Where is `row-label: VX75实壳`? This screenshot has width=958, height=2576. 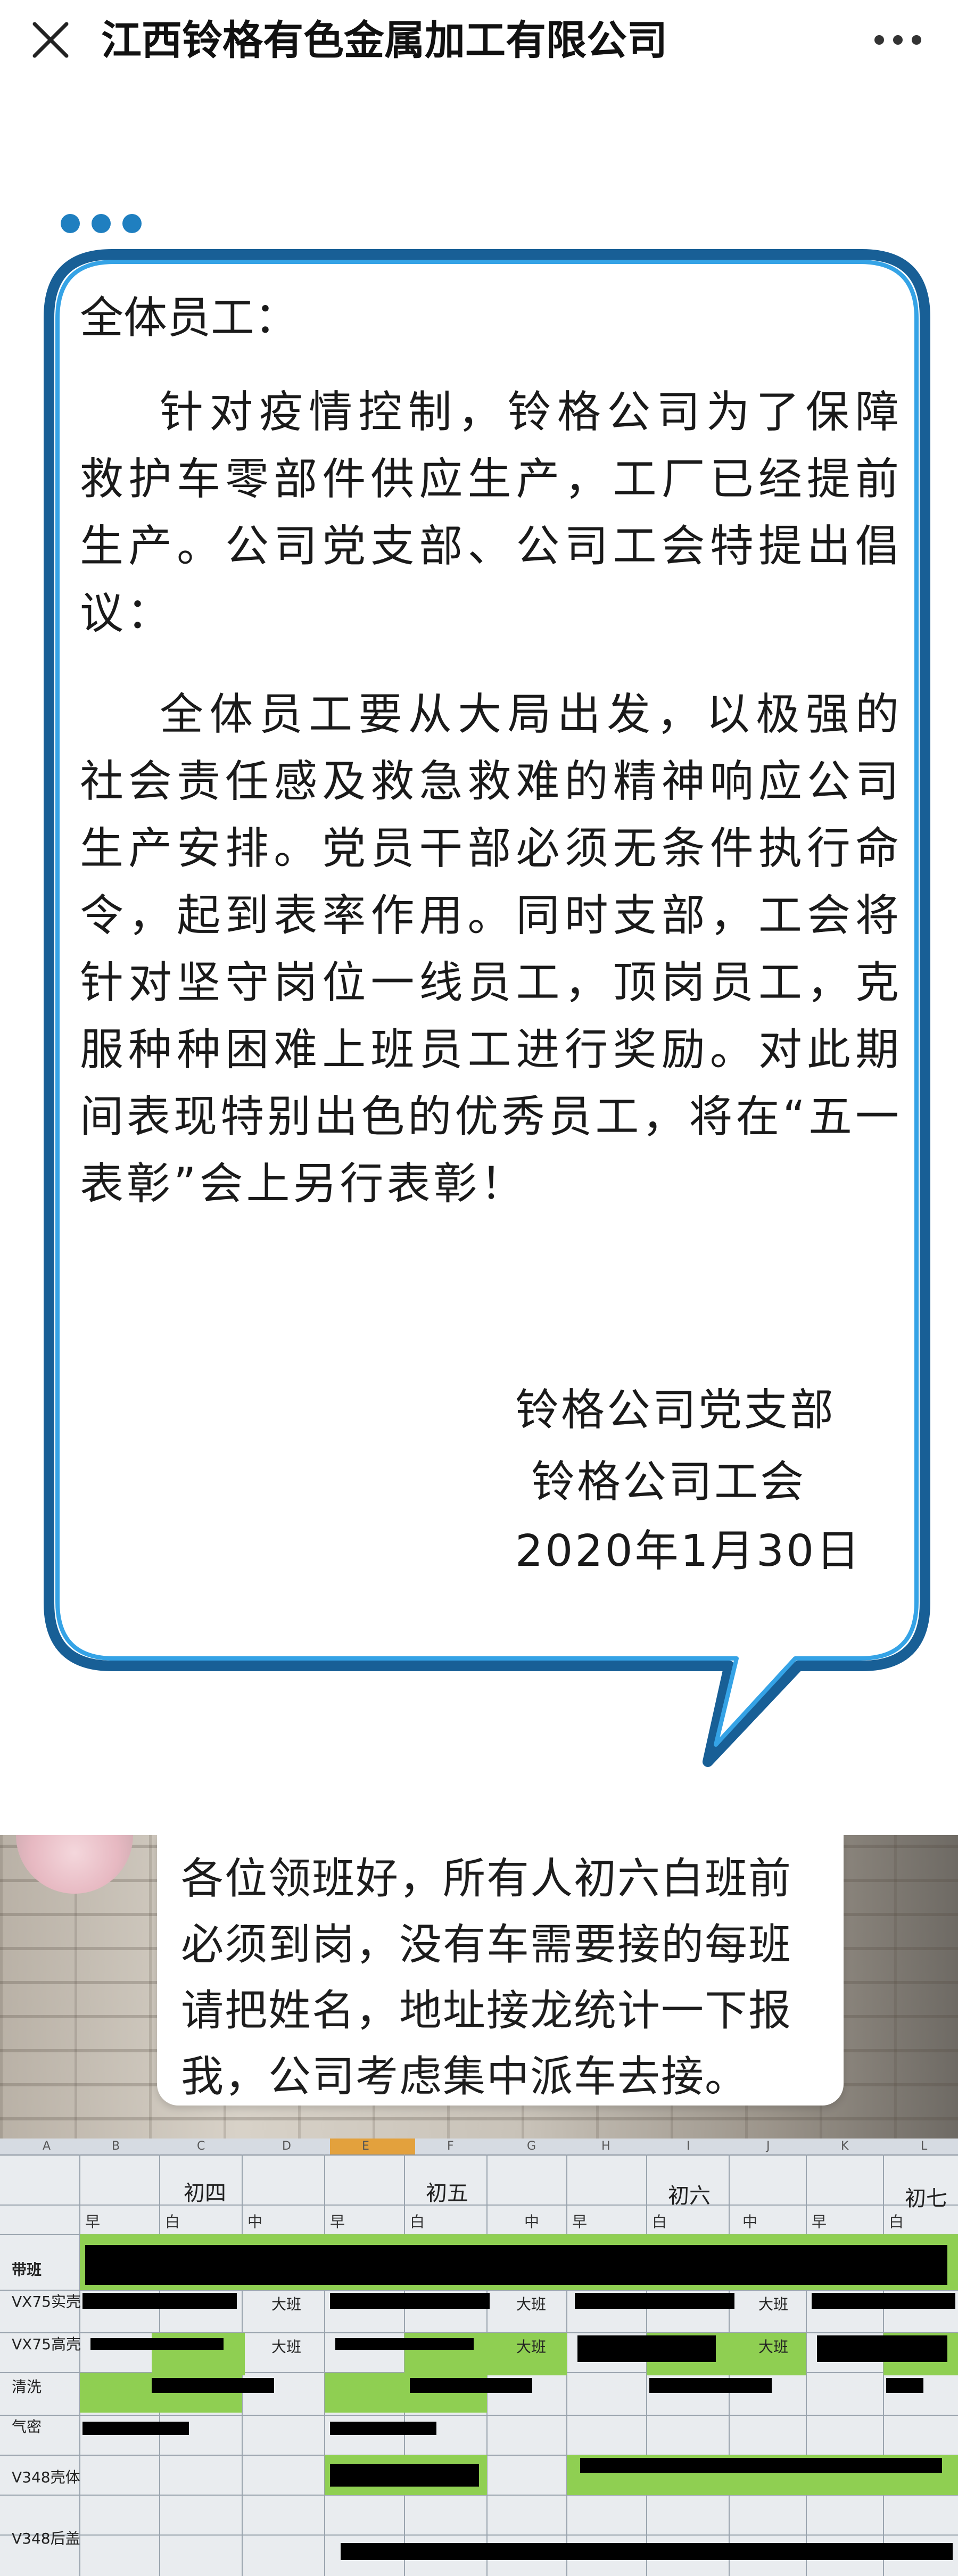 row-label: VX75实壳 is located at coordinates (47, 2301).